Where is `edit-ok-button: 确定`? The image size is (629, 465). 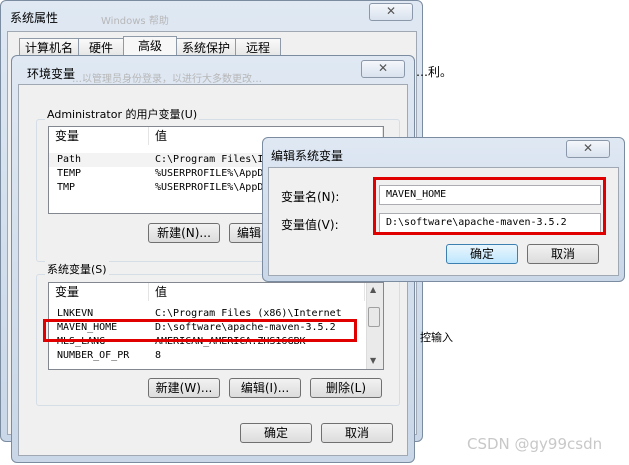
edit-ok-button: 确定 is located at coordinates (482, 254).